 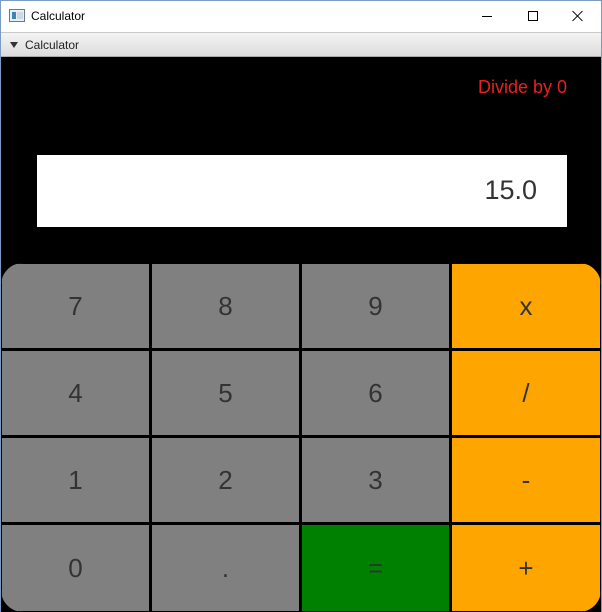 What do you see at coordinates (225, 568) in the screenshot?
I see `key-decimal: .` at bounding box center [225, 568].